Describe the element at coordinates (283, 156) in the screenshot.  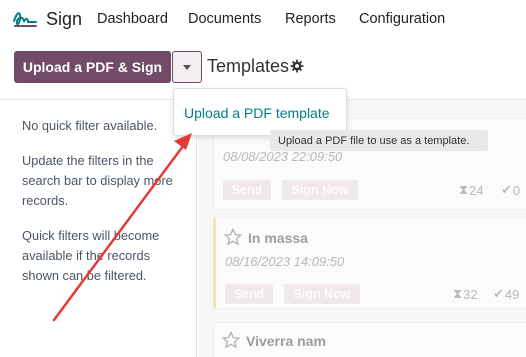
I see `card-date: 08/08/2023 22:09:50` at that location.